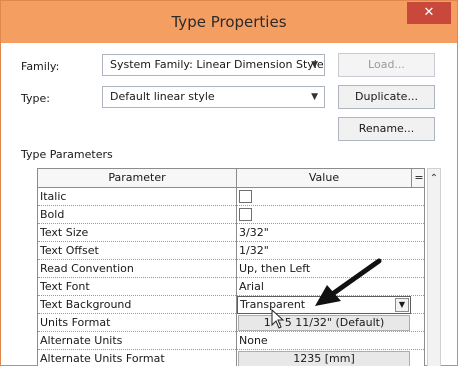 The width and height of the screenshot is (458, 366). Describe the element at coordinates (324, 251) in the screenshot. I see `parameter-value: 1/32"` at that location.